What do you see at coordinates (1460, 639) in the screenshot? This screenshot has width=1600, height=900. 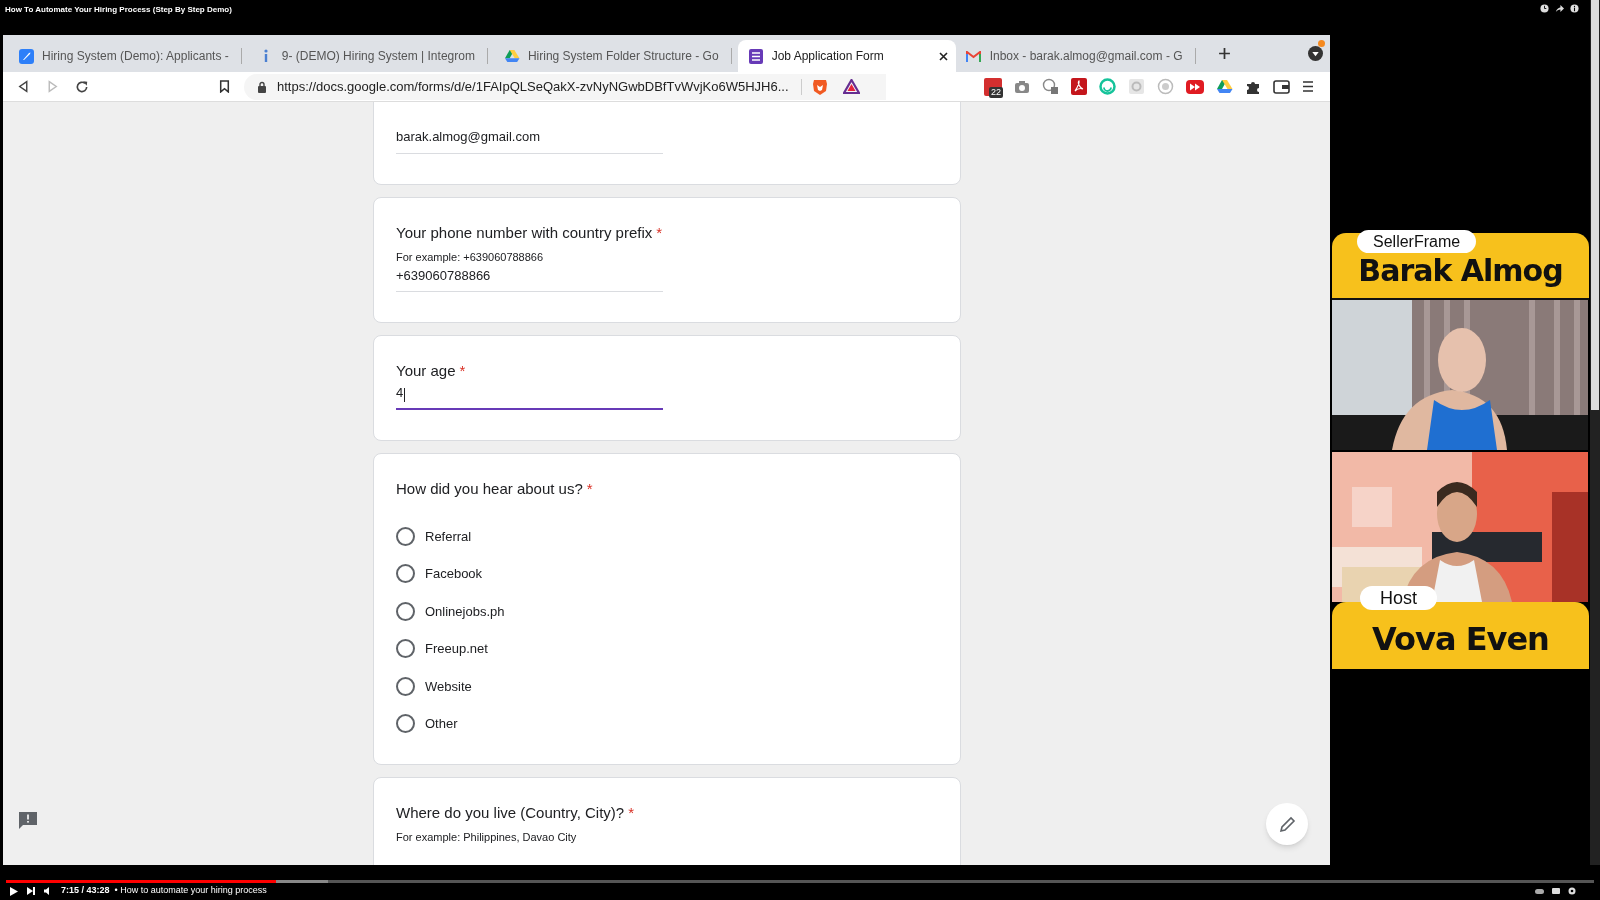 I see `presenter-name: Vova Even` at bounding box center [1460, 639].